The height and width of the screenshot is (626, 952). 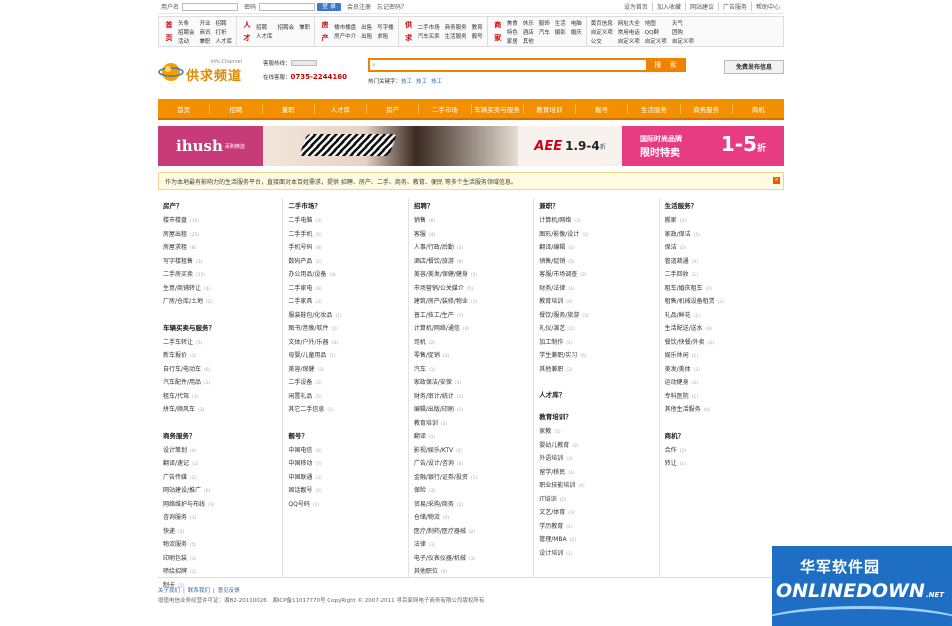 I want to click on category-link: 出租, so click(x=366, y=36).